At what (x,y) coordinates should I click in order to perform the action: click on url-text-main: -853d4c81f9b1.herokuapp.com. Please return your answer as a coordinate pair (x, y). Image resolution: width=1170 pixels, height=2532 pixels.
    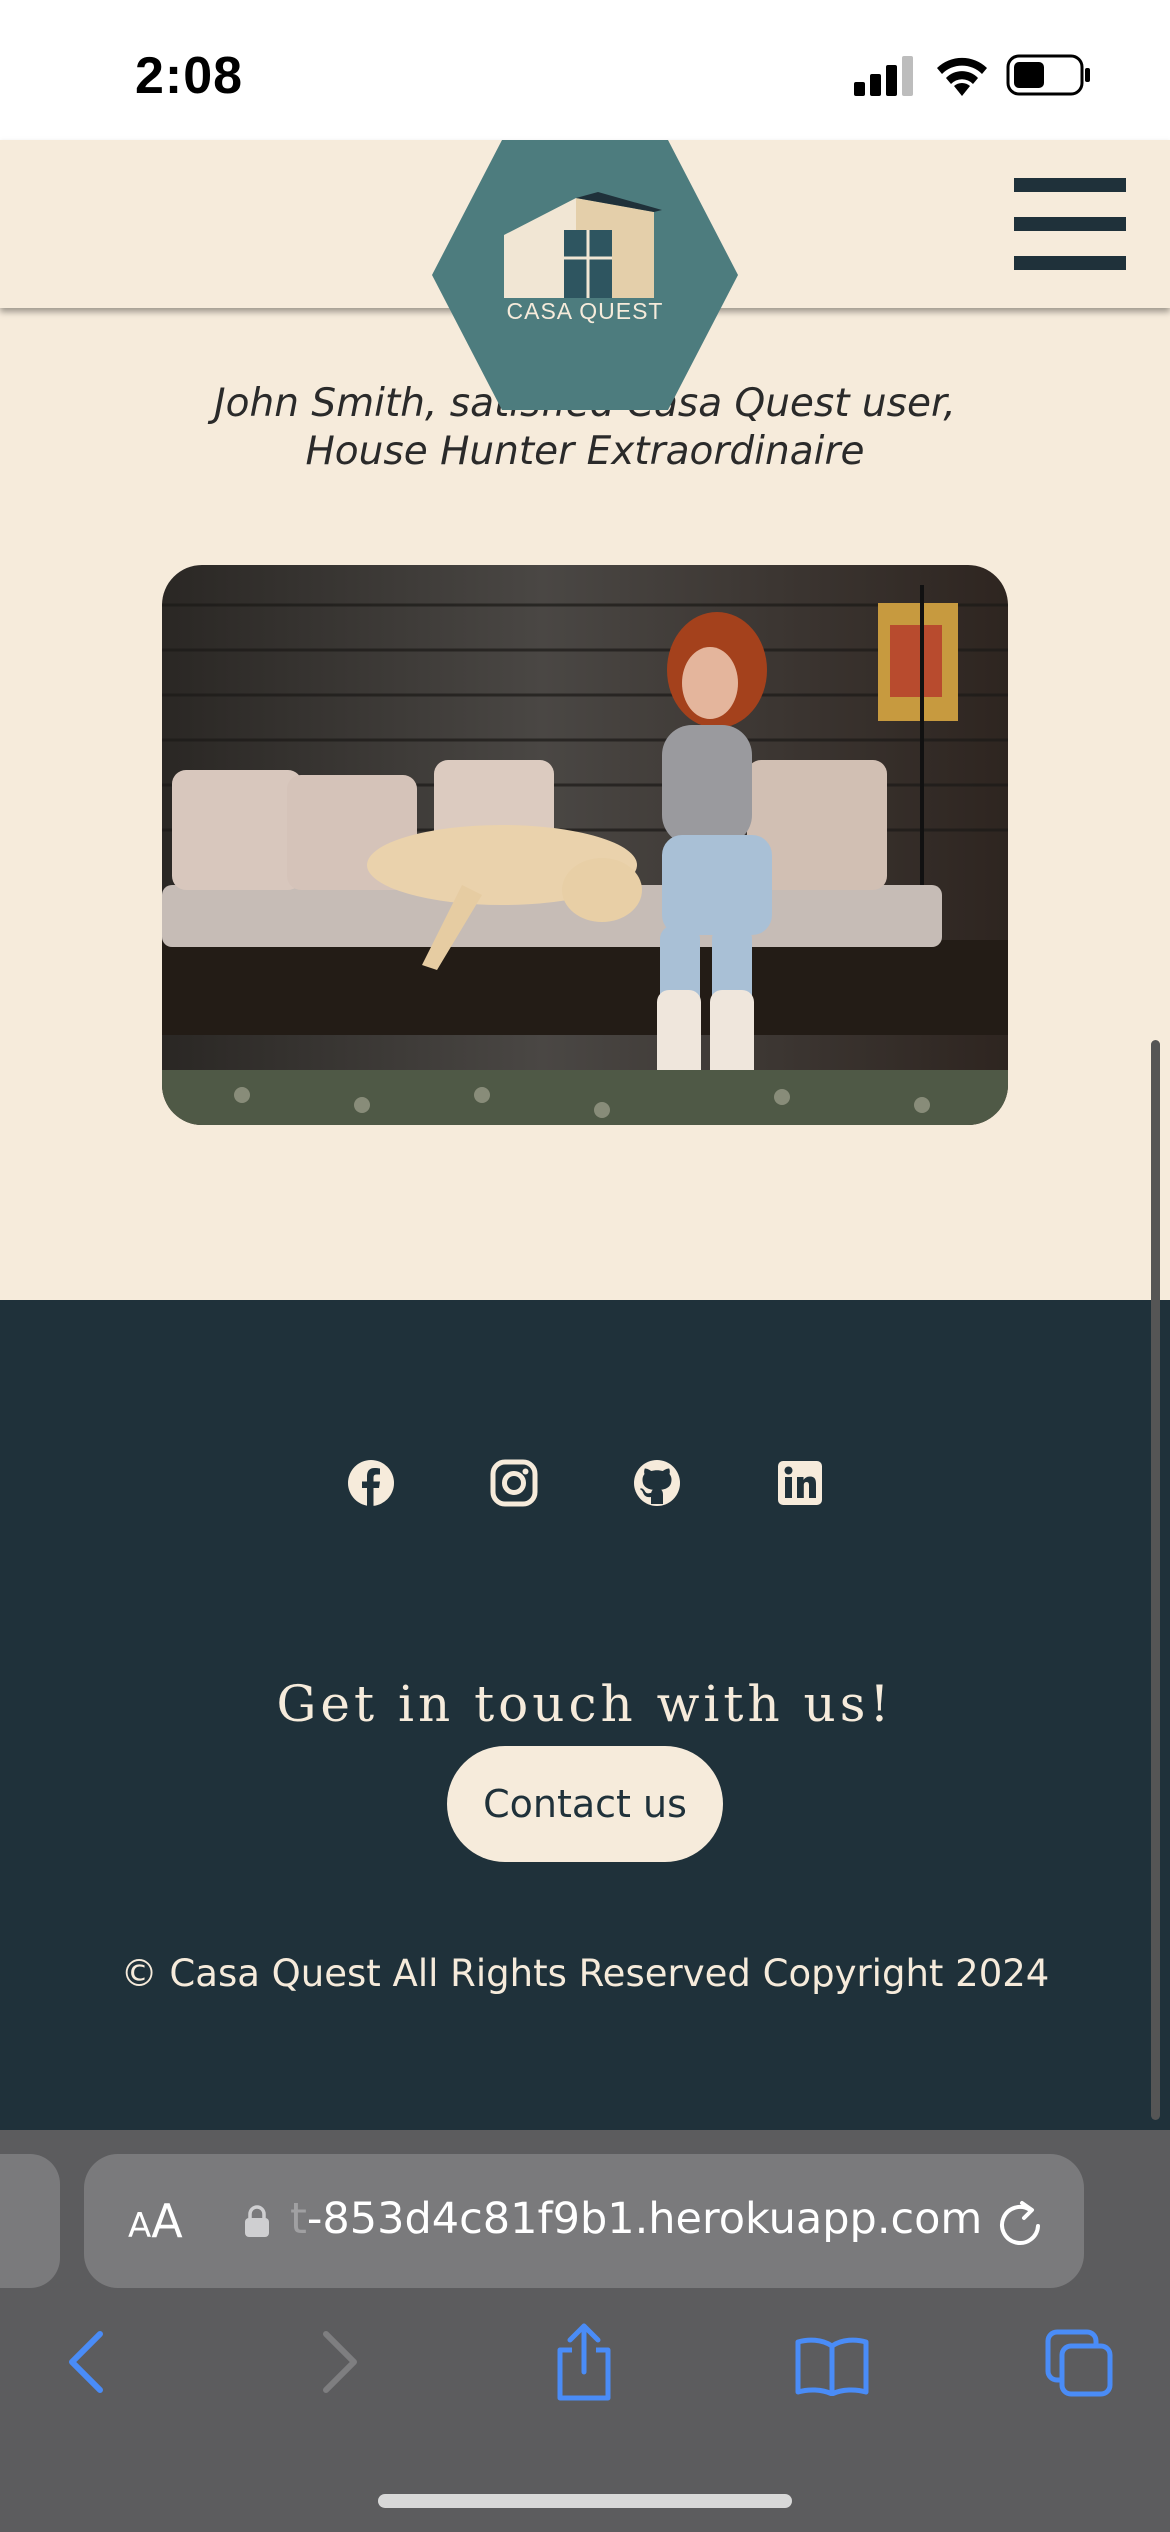
    Looking at the image, I should click on (644, 2219).